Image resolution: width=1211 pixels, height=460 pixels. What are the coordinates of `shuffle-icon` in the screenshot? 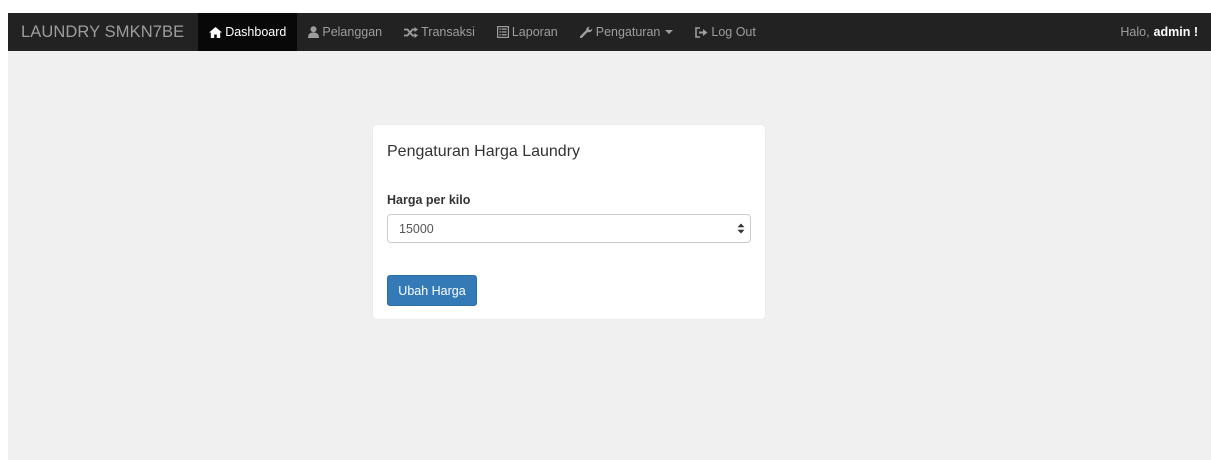 It's located at (411, 32).